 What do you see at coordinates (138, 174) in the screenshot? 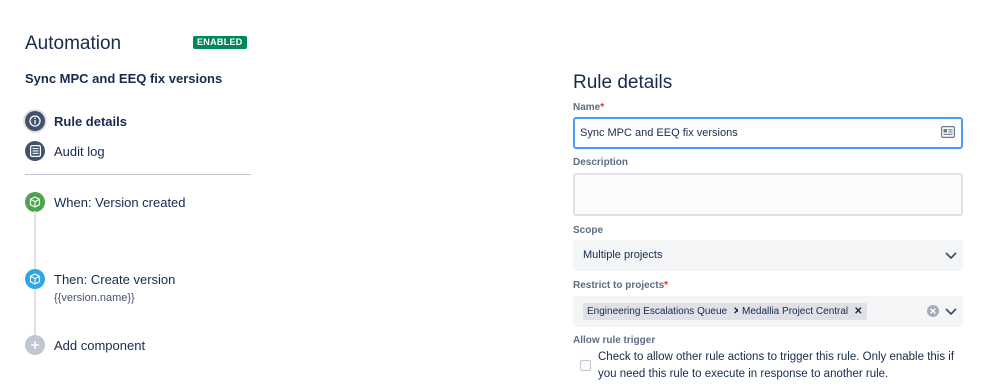
I see `divider` at bounding box center [138, 174].